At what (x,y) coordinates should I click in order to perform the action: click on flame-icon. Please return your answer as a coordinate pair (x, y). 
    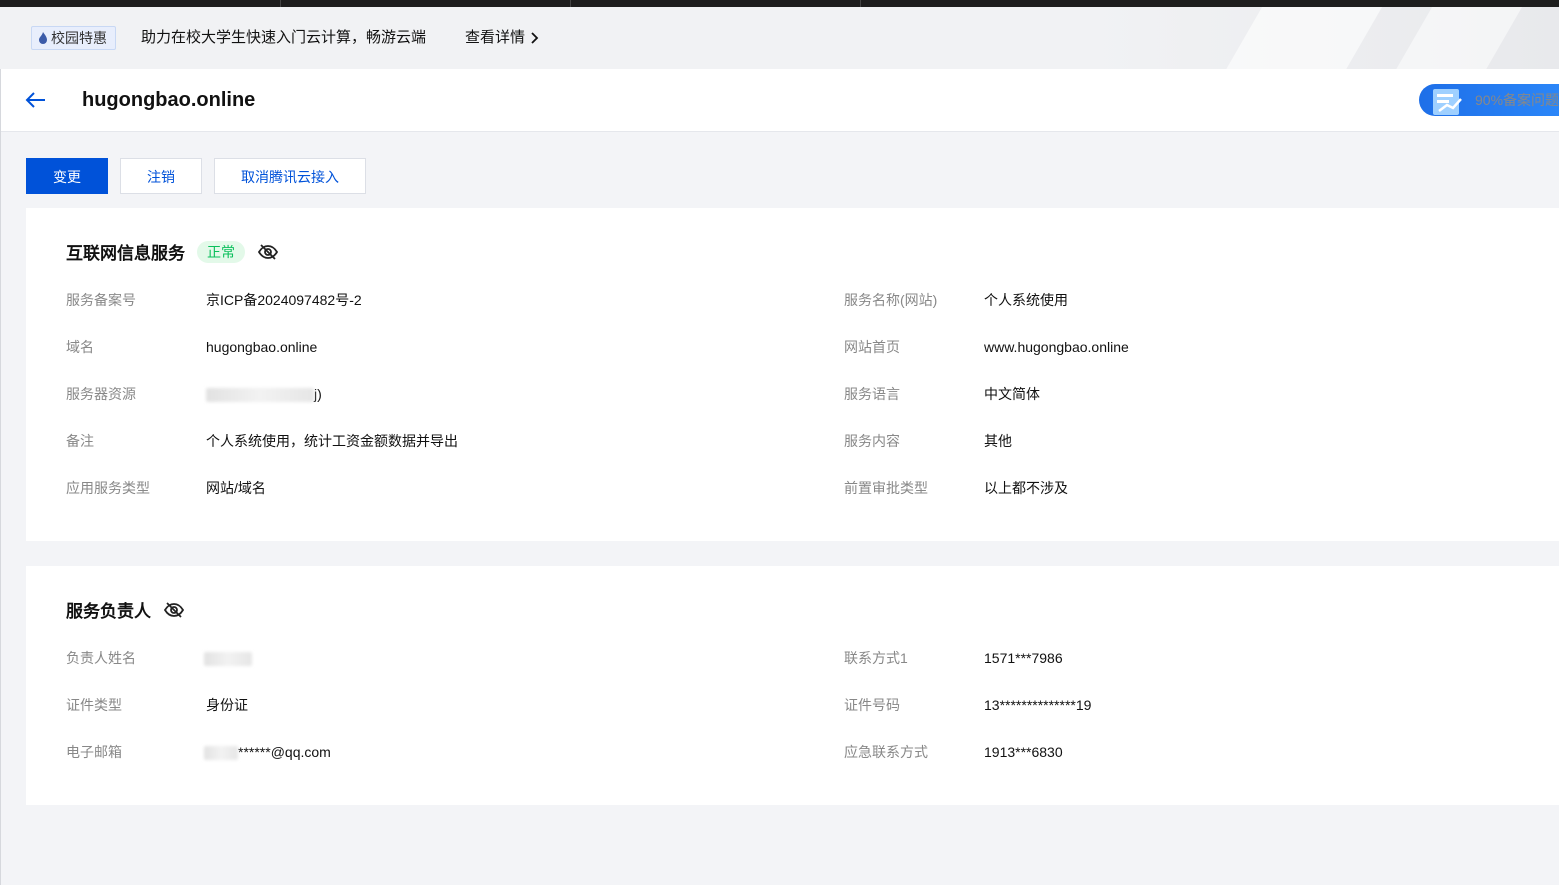
    Looking at the image, I should click on (43, 38).